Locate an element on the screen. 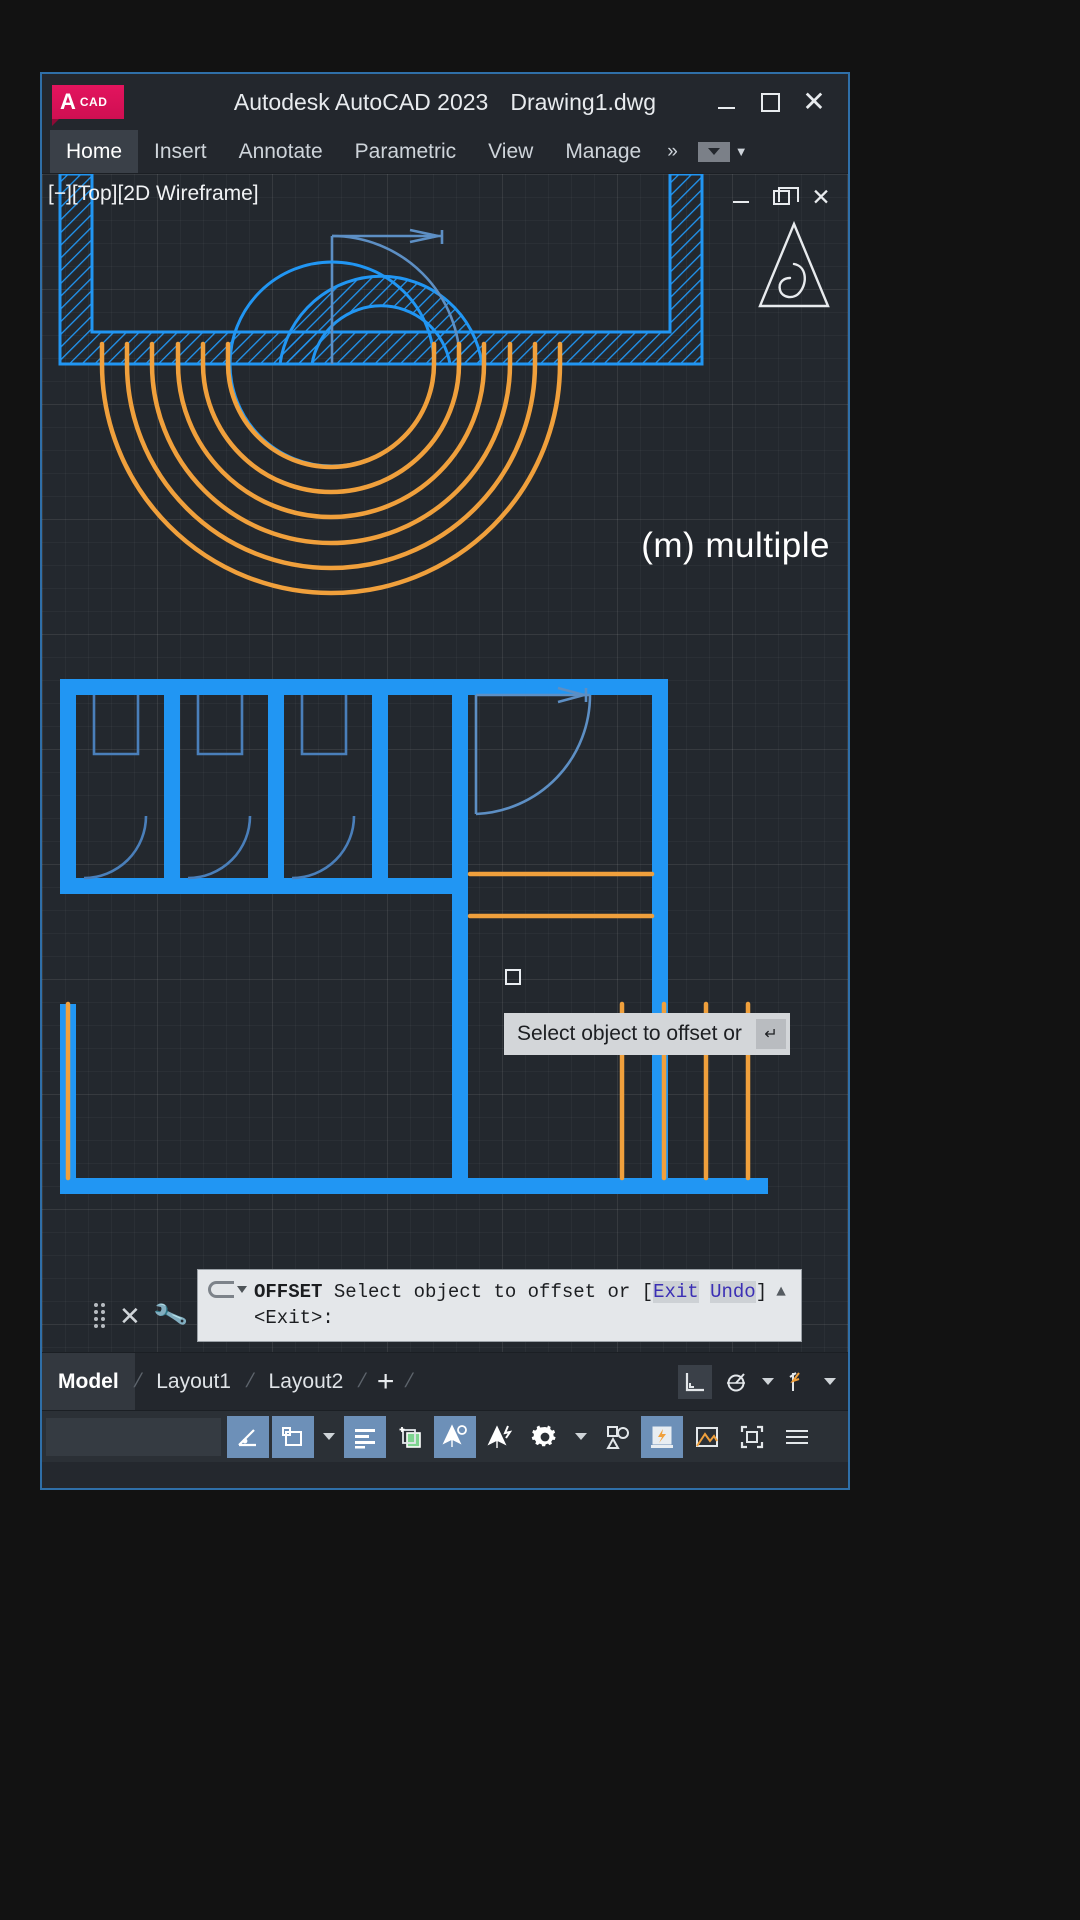 Image resolution: width=1080 pixels, height=1920 pixels. tab-view: View is located at coordinates (510, 151).